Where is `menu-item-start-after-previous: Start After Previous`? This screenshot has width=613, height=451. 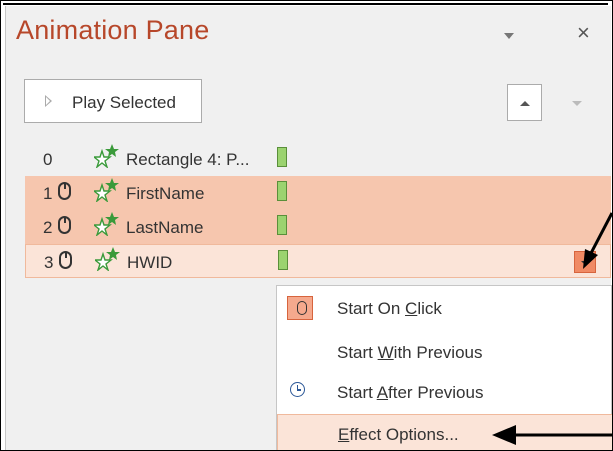 menu-item-start-after-previous: Start After Previous is located at coordinates (444, 392).